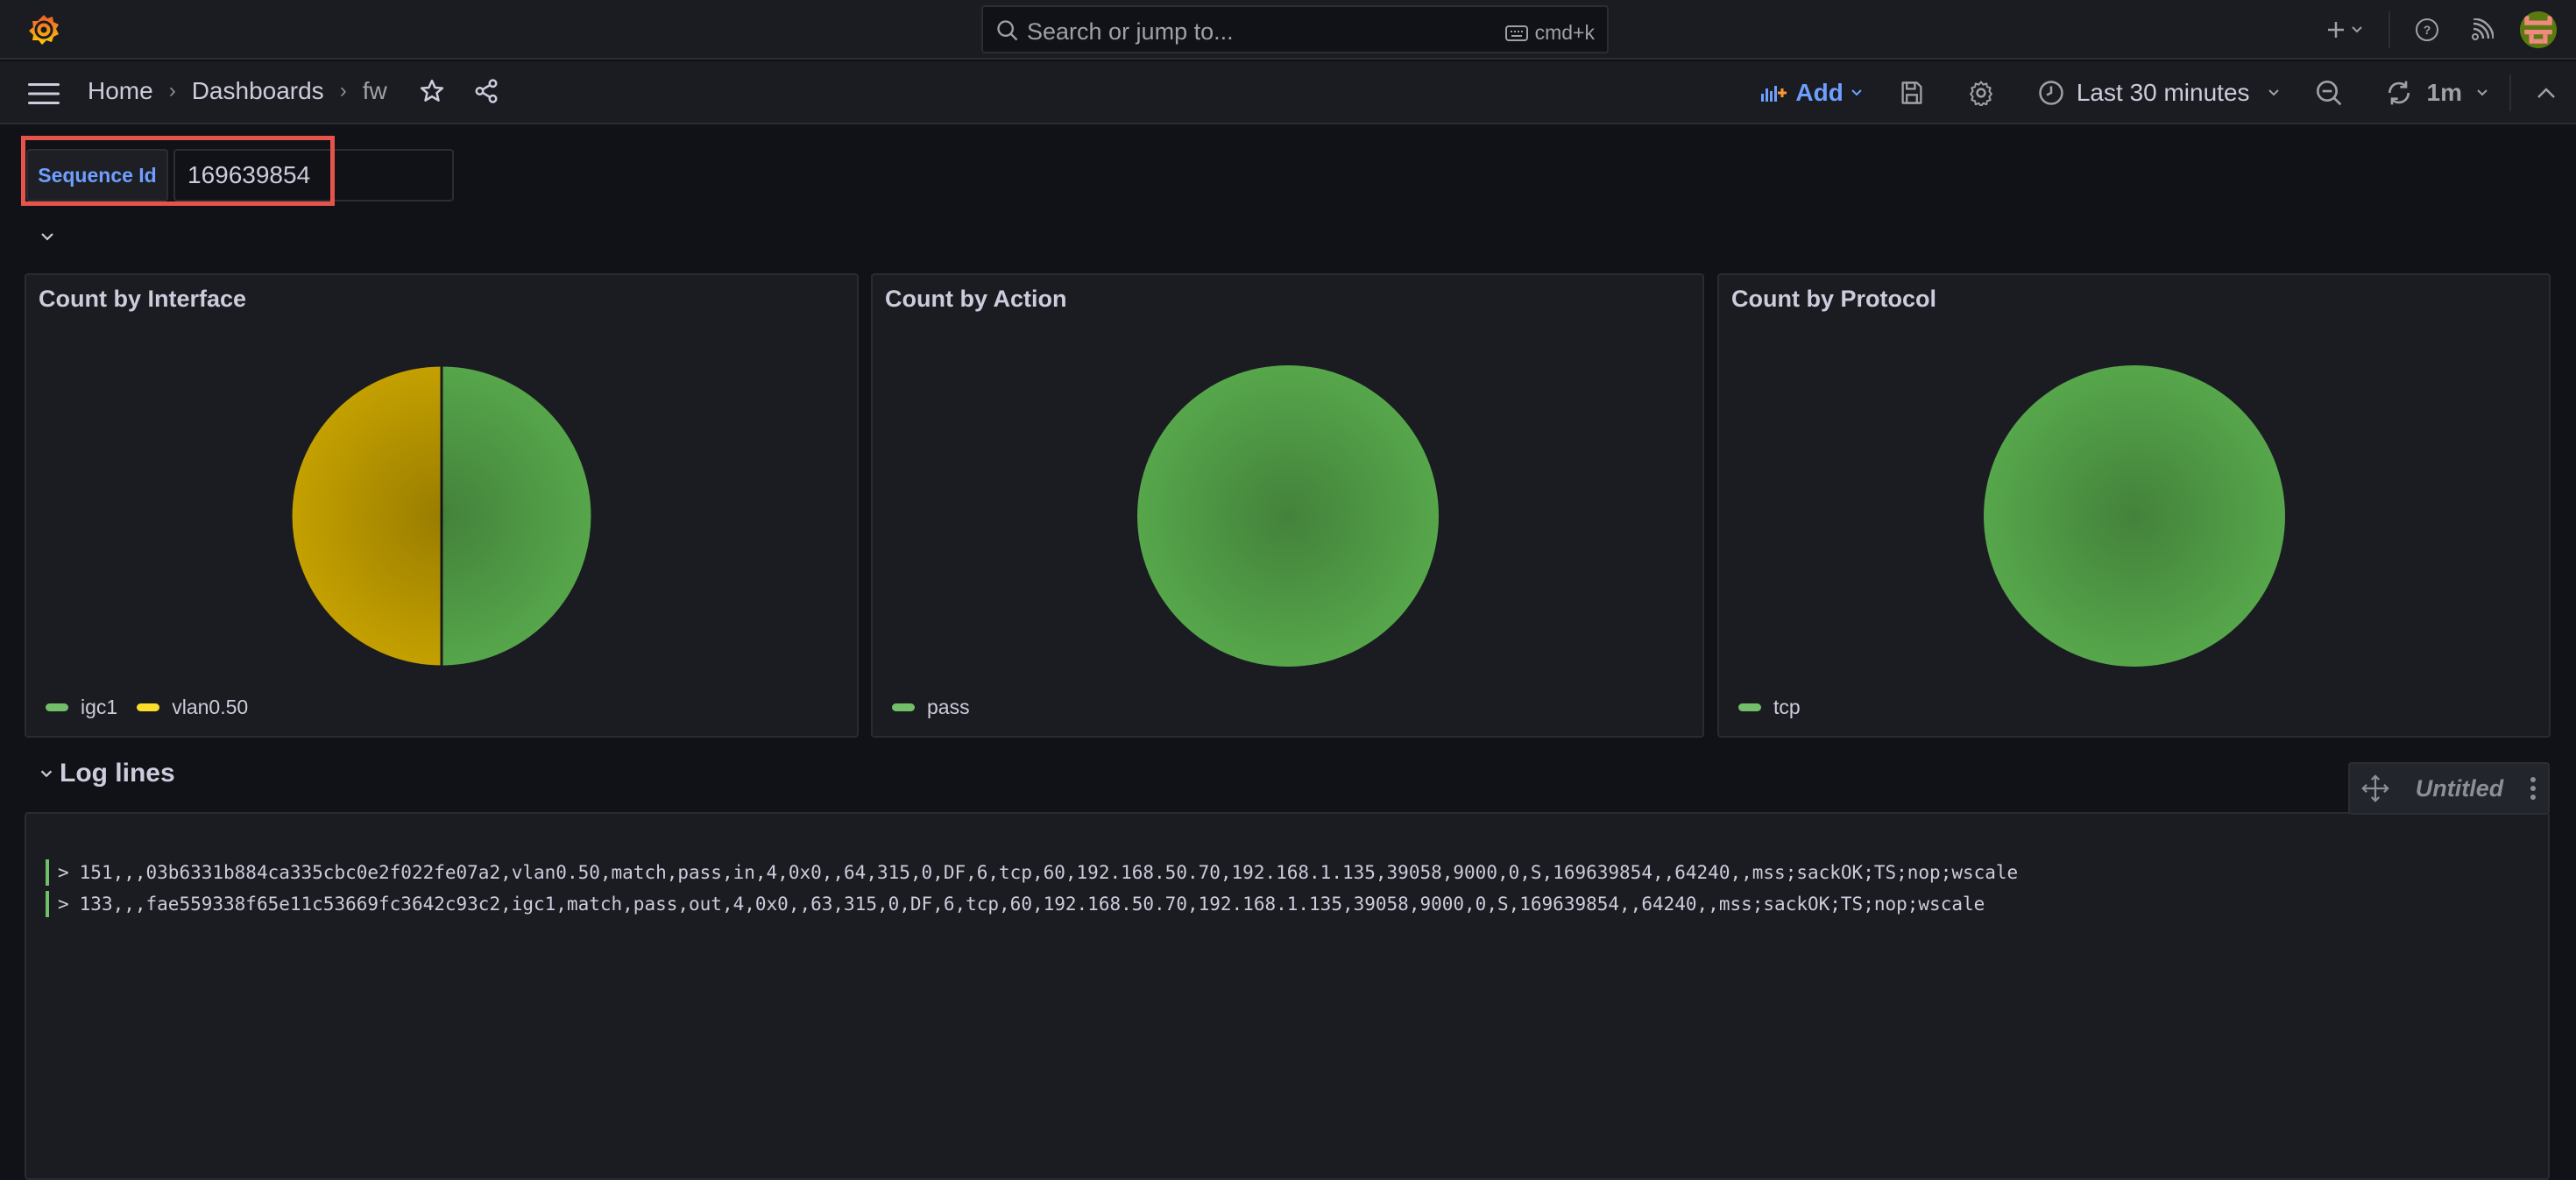  I want to click on row-header-log-lines: Log lines, so click(107, 773).